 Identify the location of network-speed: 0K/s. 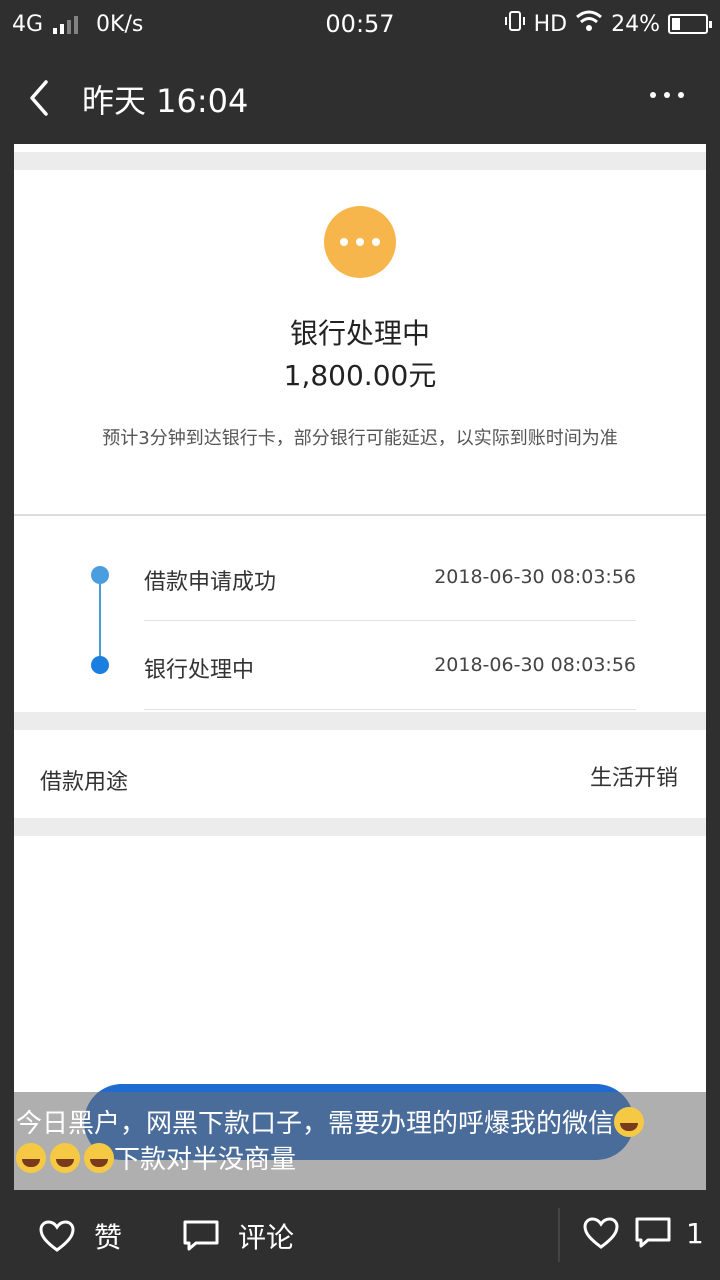
(120, 24).